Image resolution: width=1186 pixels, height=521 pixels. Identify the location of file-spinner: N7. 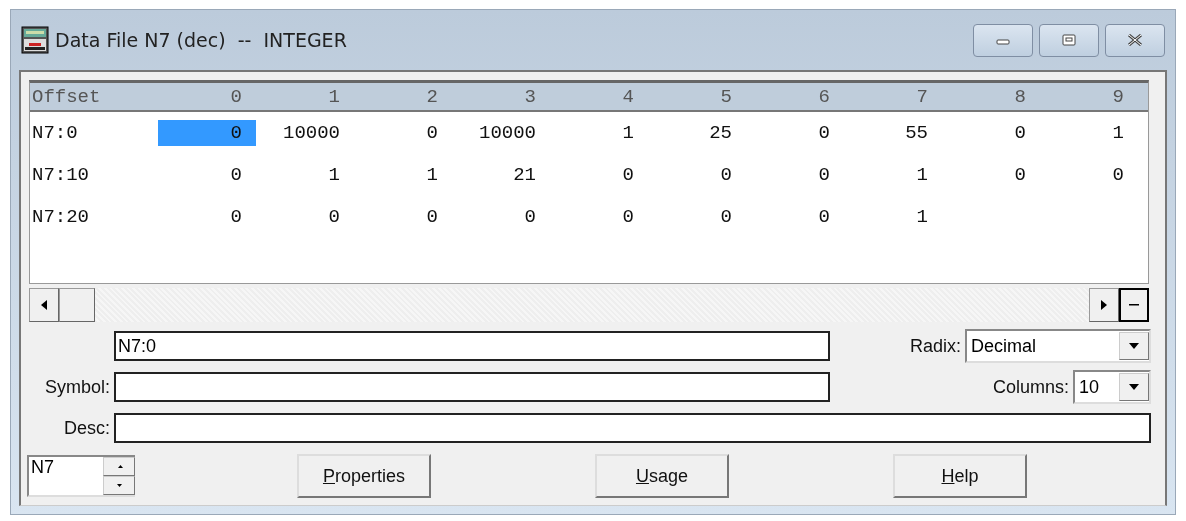
(81, 476).